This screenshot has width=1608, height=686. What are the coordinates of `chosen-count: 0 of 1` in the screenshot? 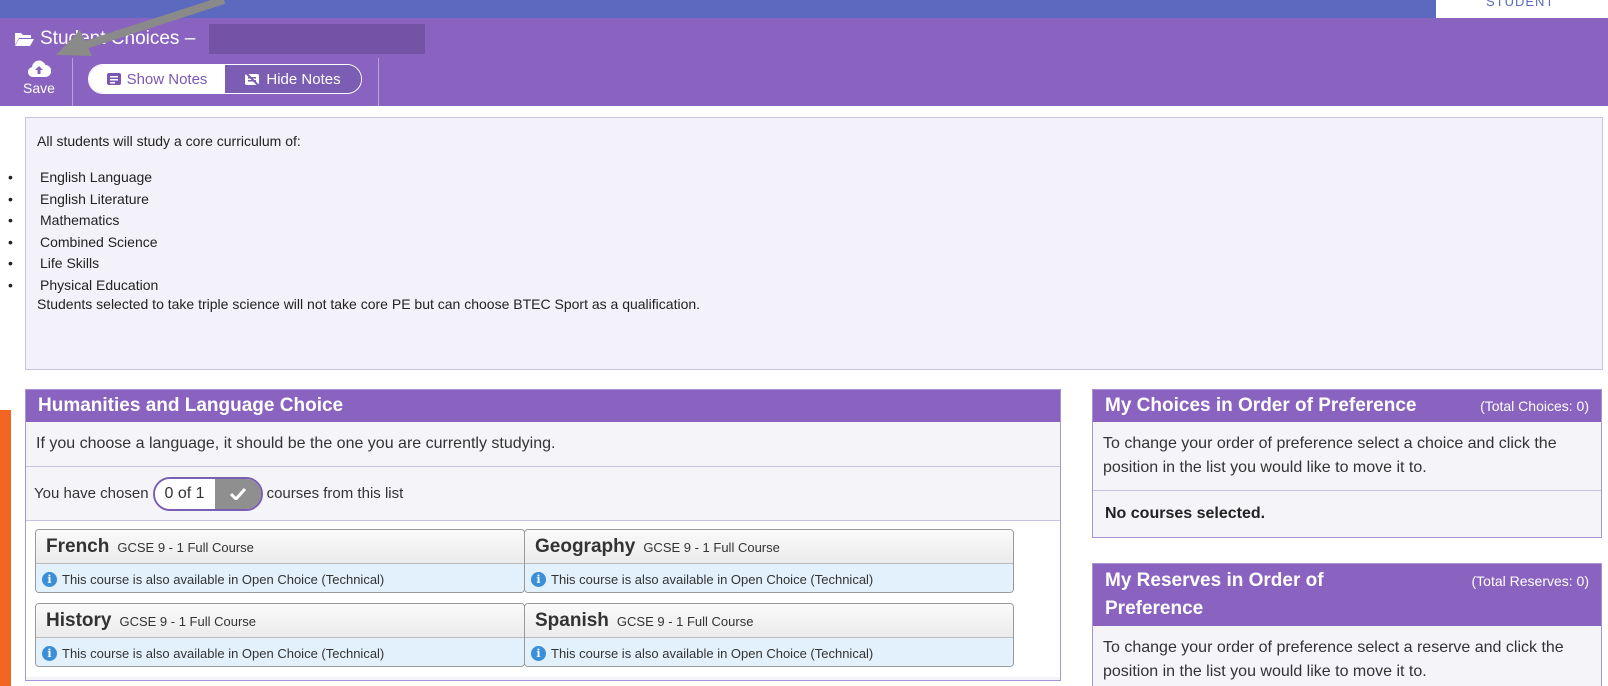 It's located at (184, 493).